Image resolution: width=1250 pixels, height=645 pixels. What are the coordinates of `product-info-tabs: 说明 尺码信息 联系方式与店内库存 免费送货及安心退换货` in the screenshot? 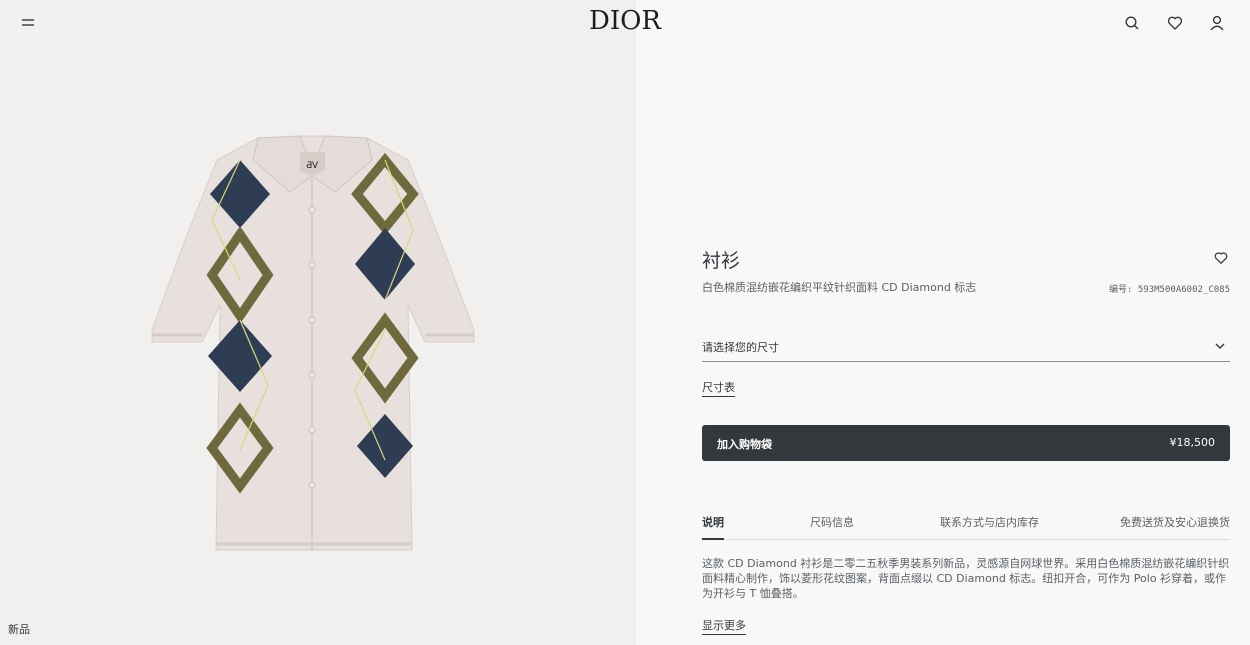 It's located at (966, 526).